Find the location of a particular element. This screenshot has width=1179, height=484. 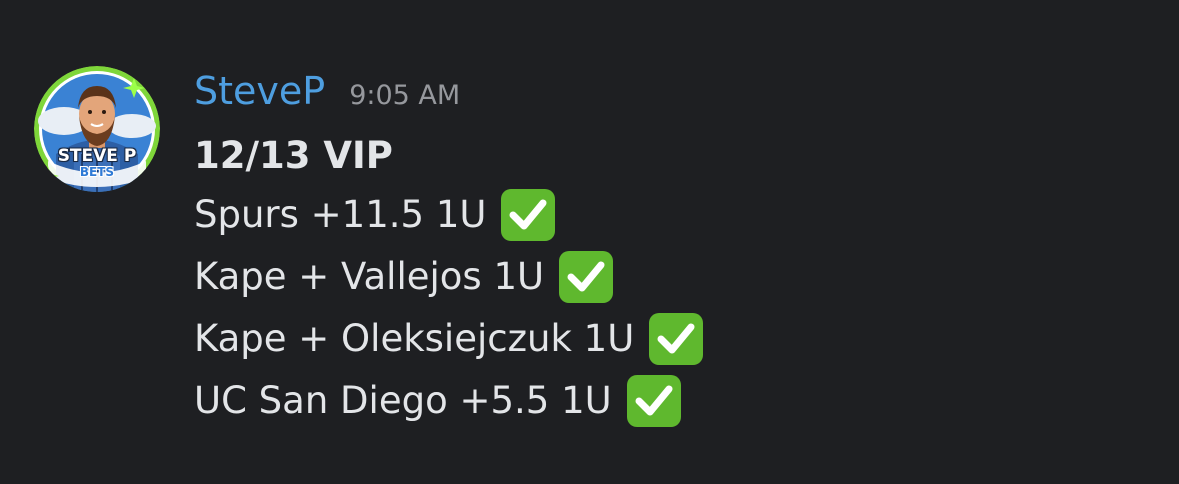

message-line: Kape + Oleksiejczuk 1U is located at coordinates (674, 339).